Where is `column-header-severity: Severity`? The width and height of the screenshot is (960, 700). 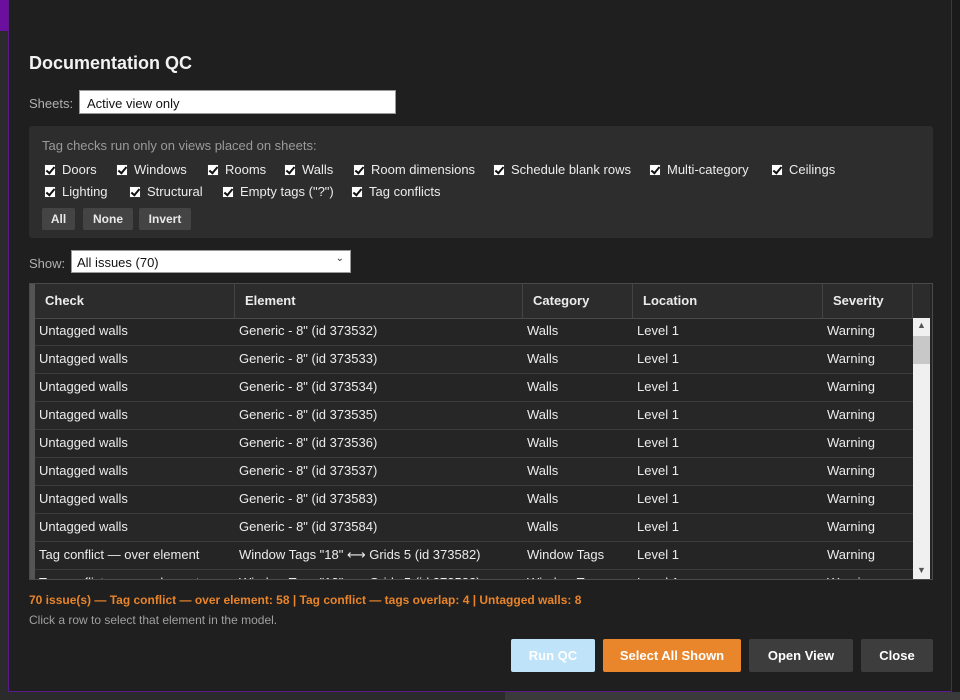
column-header-severity: Severity is located at coordinates (868, 301).